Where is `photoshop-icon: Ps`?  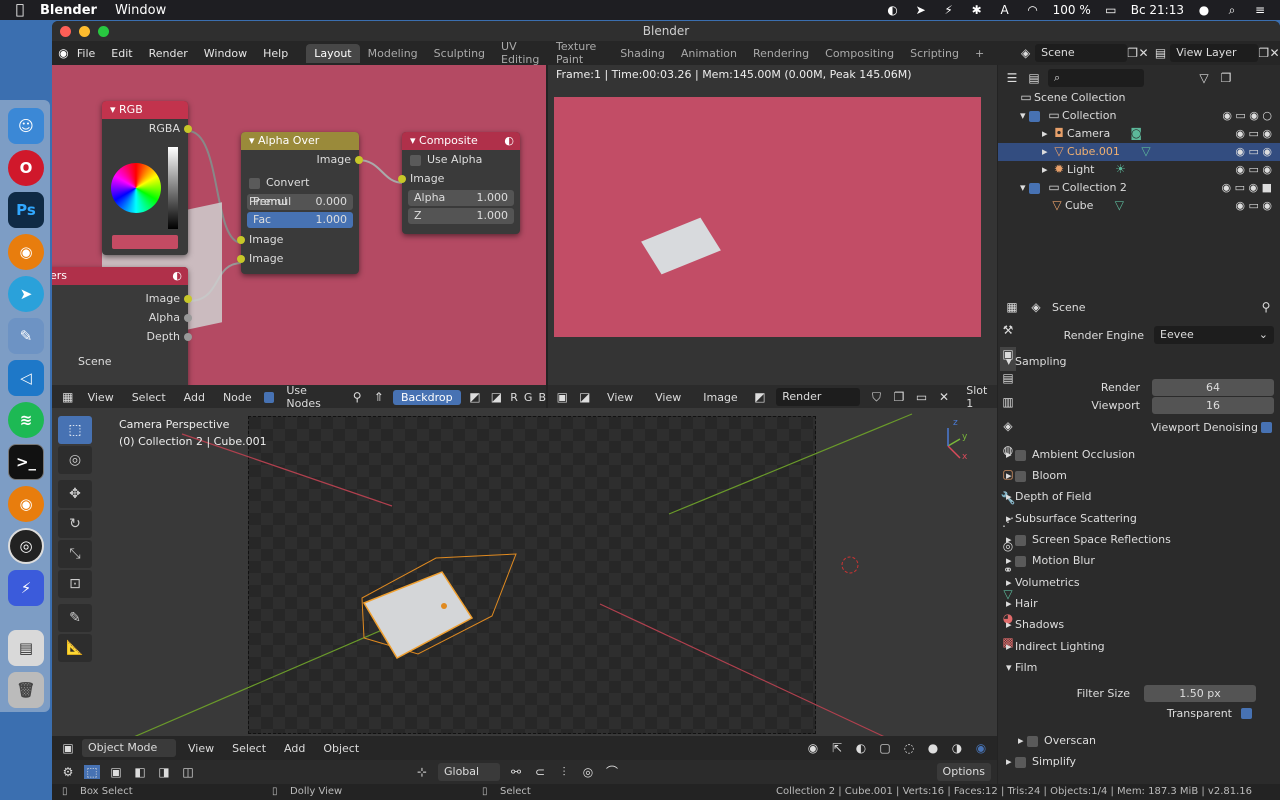 photoshop-icon: Ps is located at coordinates (26, 210).